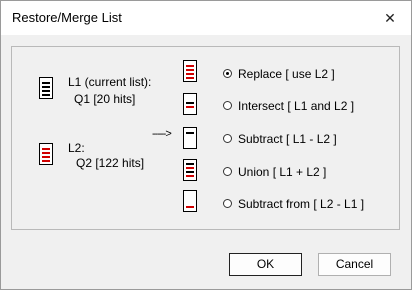 The height and width of the screenshot is (290, 412). I want to click on radio-subtract, so click(227, 138).